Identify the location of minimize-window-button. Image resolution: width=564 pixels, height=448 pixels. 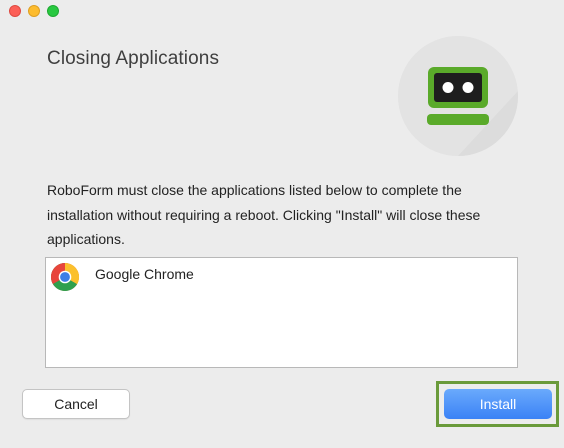
(34, 11).